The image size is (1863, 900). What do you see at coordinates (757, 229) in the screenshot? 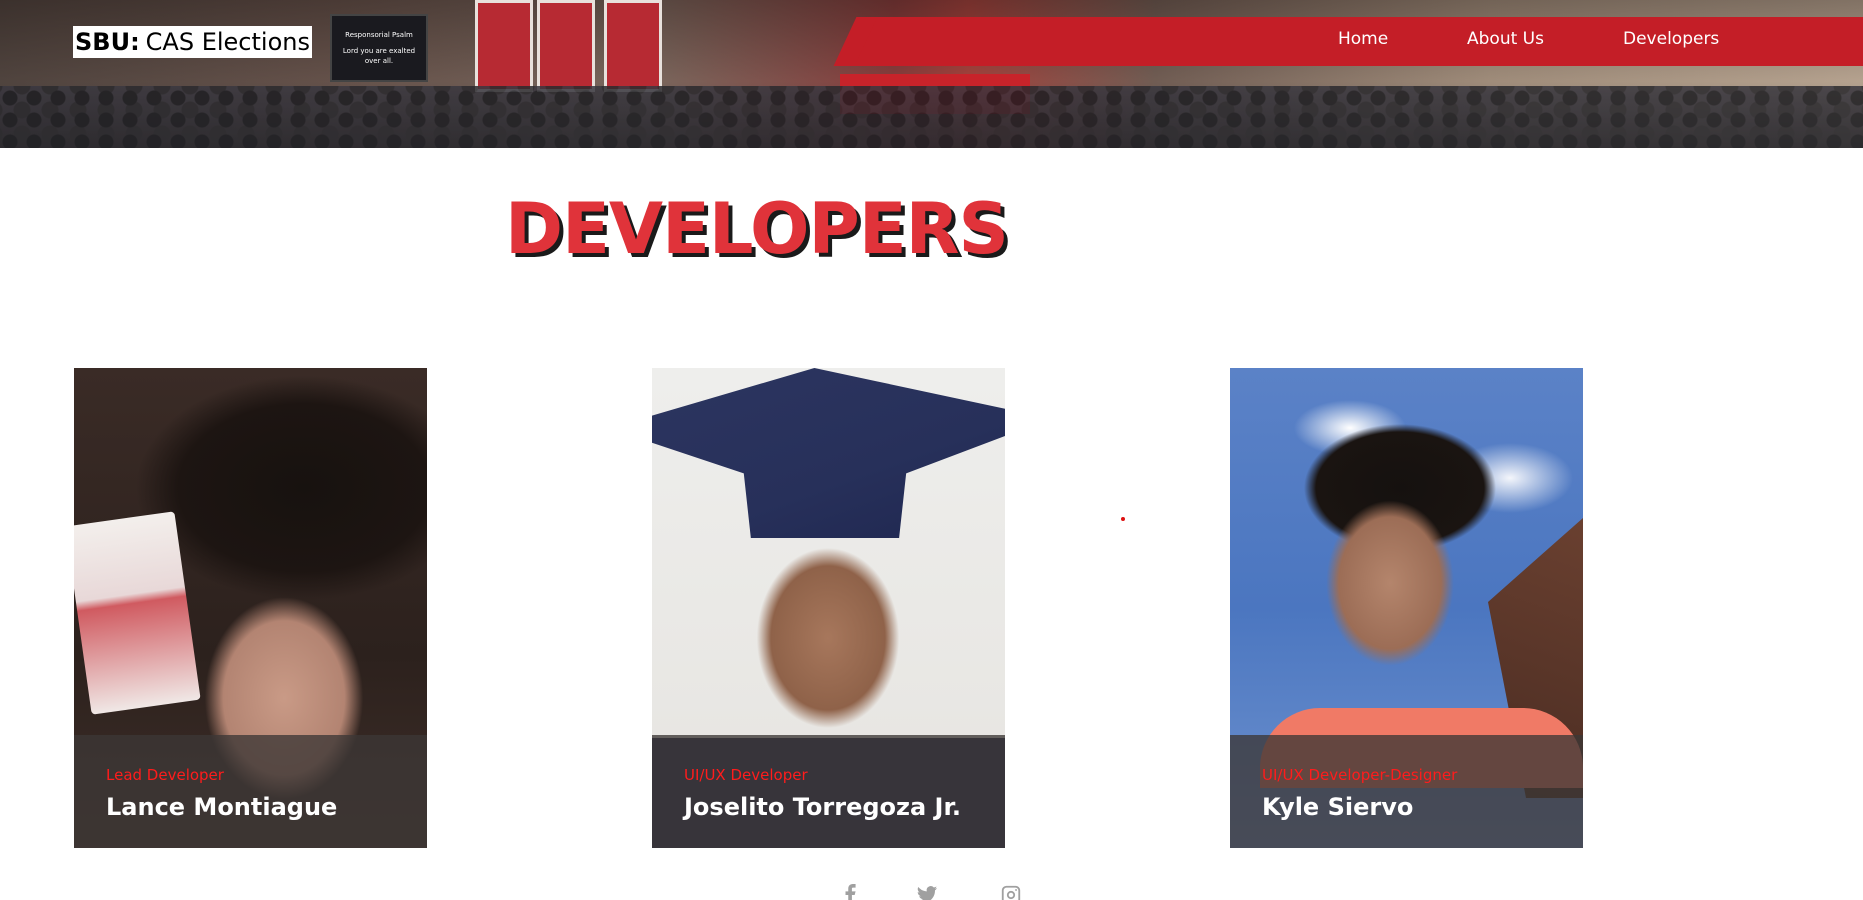
I see `page-title: DEVELOPERS` at bounding box center [757, 229].